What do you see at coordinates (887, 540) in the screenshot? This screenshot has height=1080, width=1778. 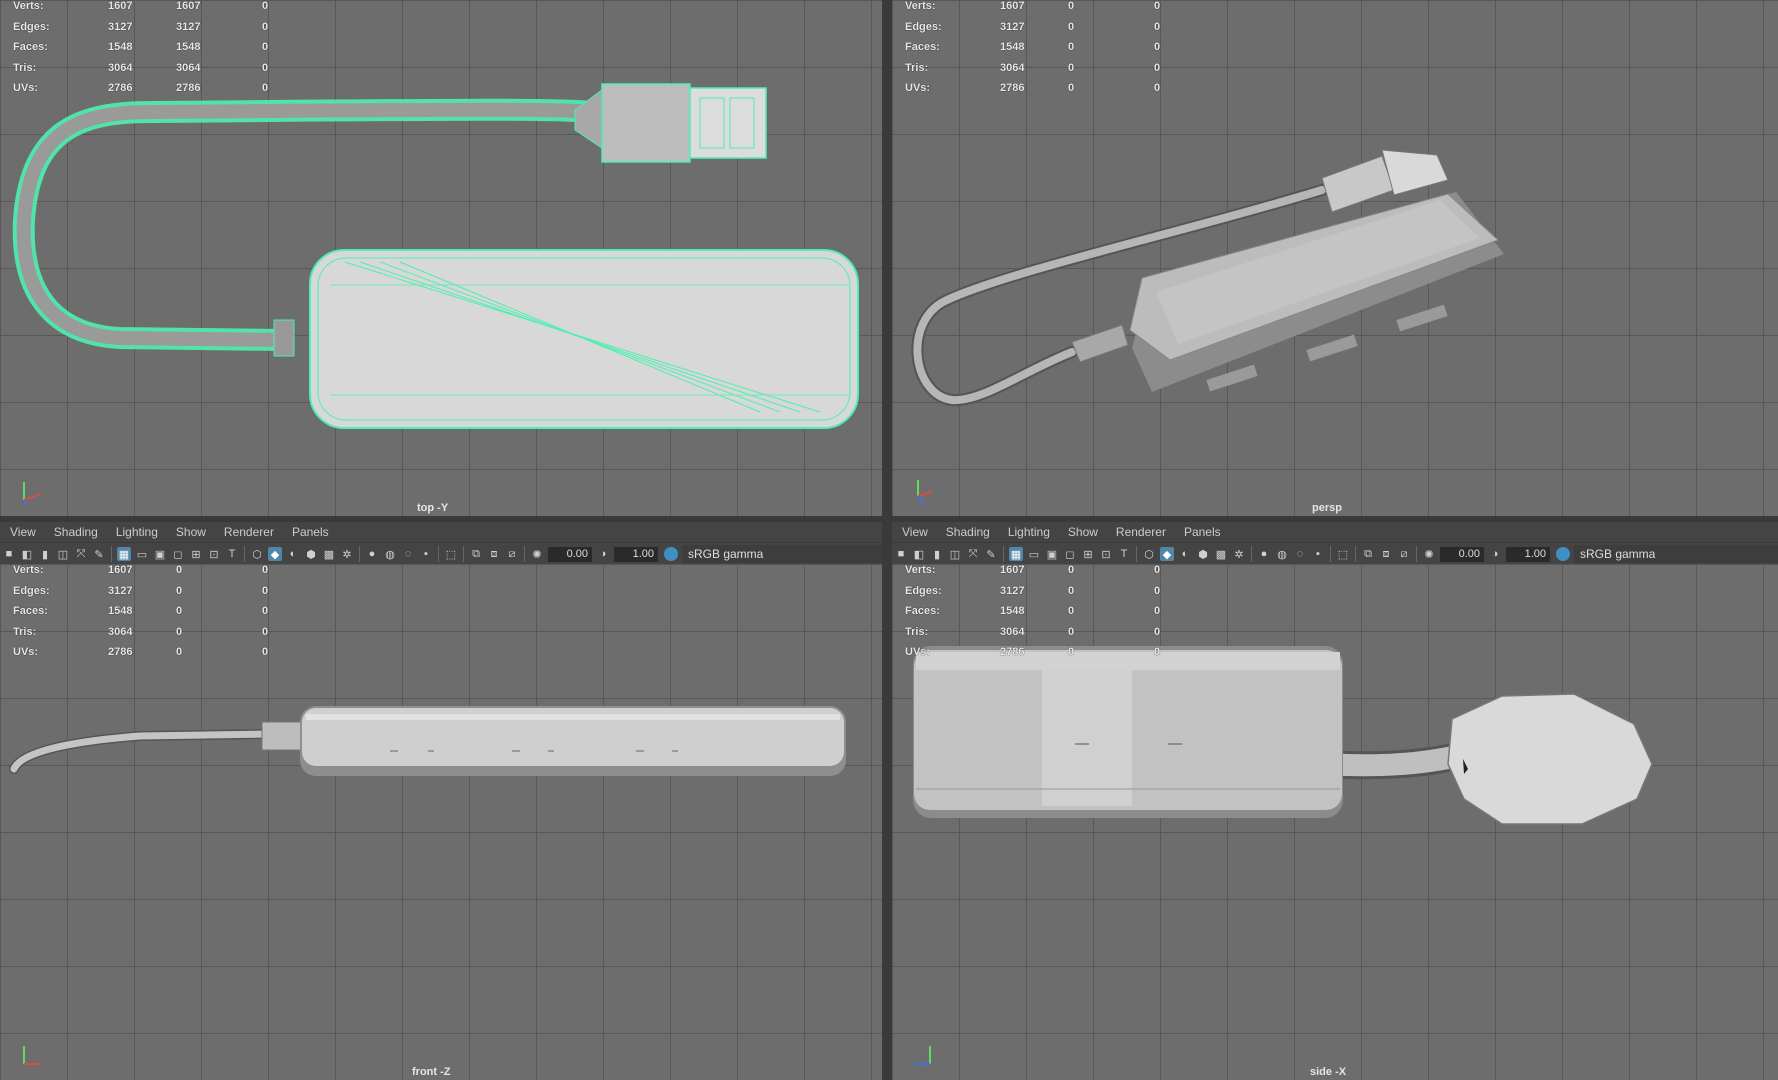 I see `panel-splitter-vertical` at bounding box center [887, 540].